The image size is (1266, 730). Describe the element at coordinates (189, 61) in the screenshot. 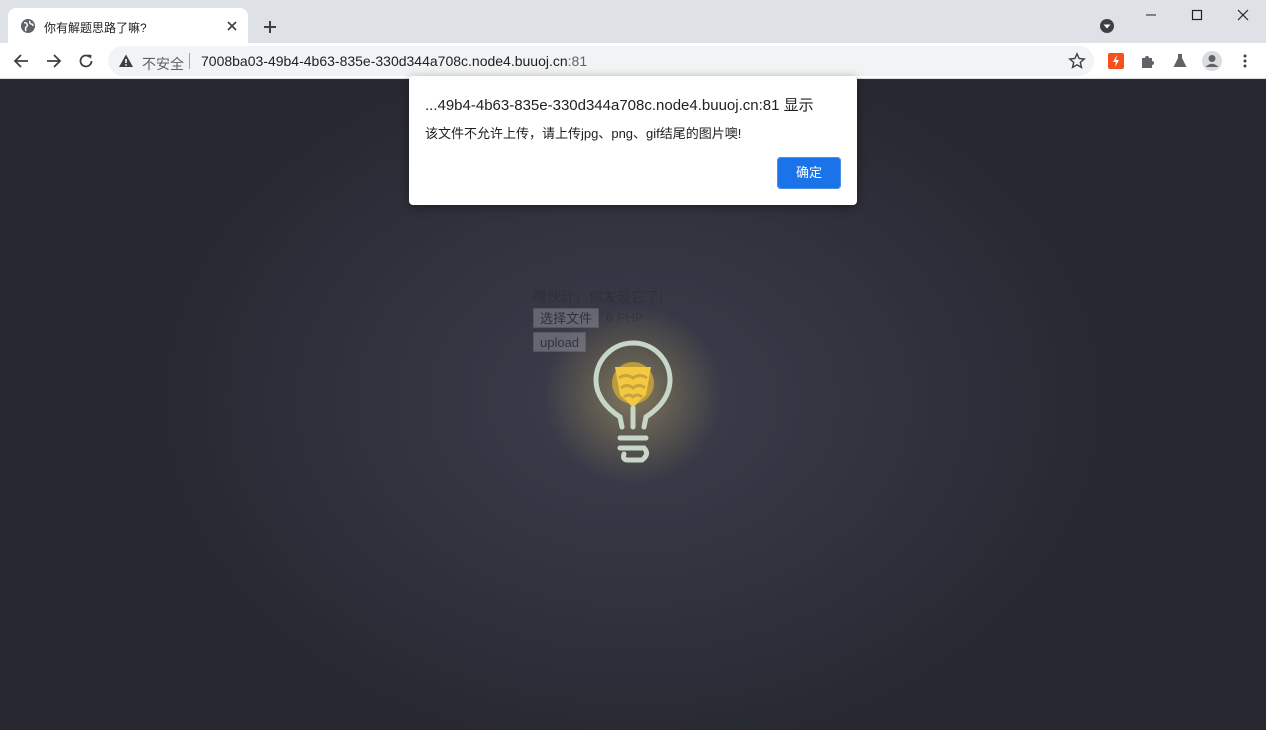

I see `divider` at that location.